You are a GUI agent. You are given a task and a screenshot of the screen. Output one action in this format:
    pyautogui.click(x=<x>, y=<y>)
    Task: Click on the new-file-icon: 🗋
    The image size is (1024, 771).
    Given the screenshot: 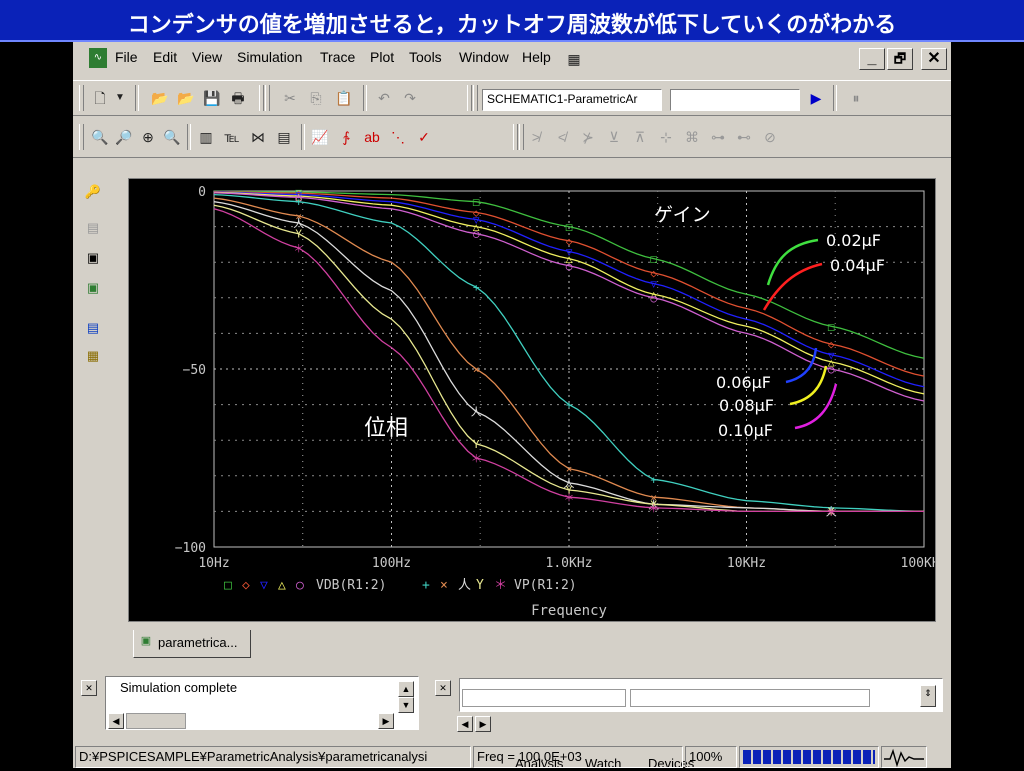 What is the action you would take?
    pyautogui.click(x=100, y=98)
    